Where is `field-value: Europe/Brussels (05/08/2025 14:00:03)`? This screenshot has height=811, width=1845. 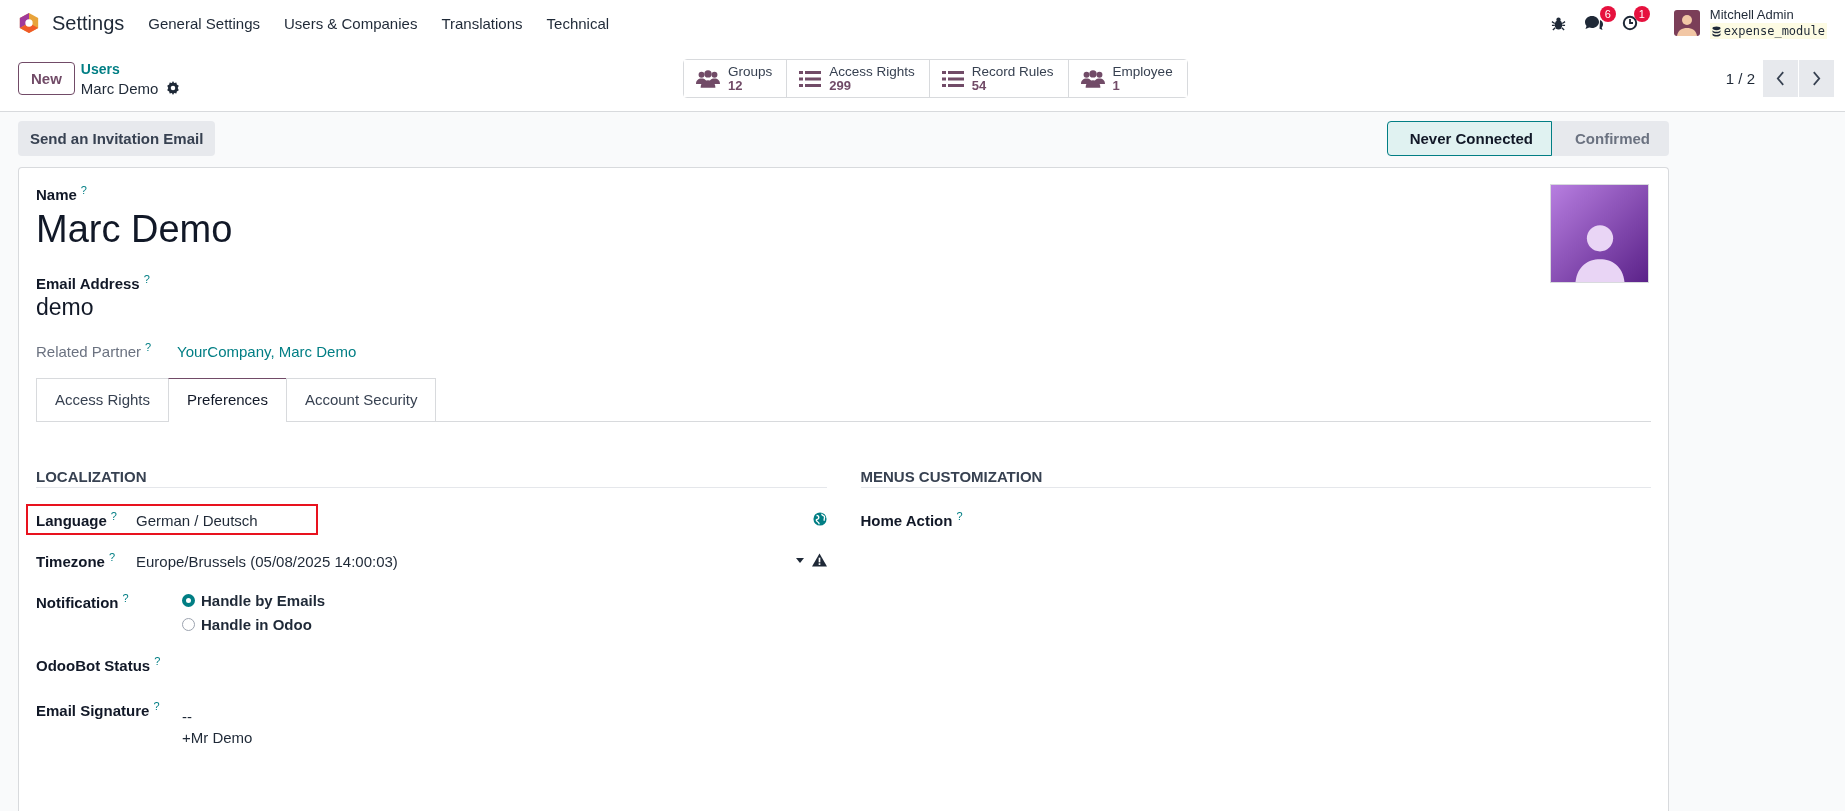 field-value: Europe/Brussels (05/08/2025 14:00:03) is located at coordinates (267, 561).